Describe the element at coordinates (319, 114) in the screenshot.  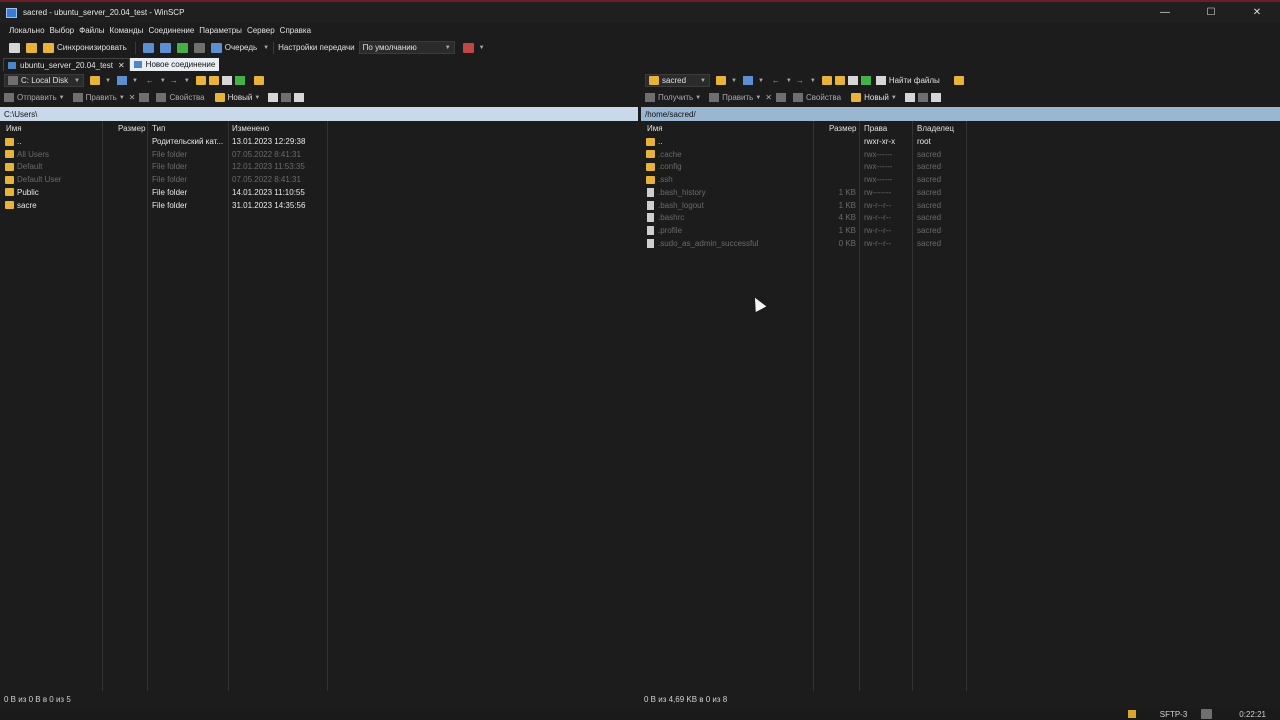
I see `local-path: C:\Users\` at that location.